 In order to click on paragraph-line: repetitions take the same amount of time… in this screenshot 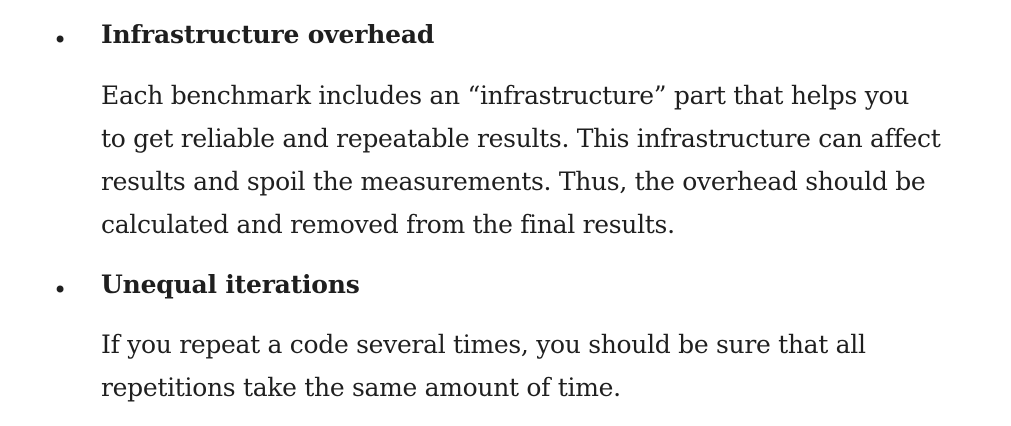, I will do `click(361, 387)`.